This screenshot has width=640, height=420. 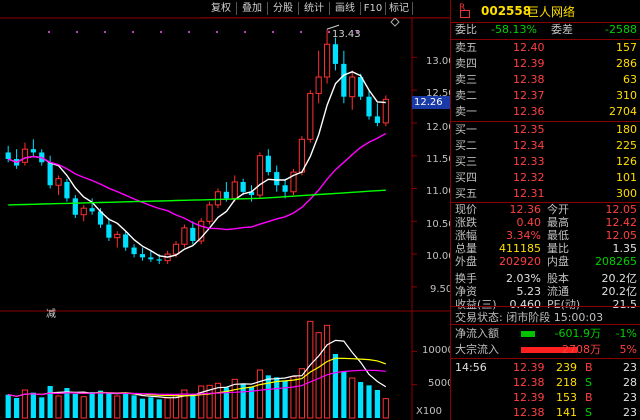 I want to click on toolbar-fengu-button: 分股, so click(x=283, y=9).